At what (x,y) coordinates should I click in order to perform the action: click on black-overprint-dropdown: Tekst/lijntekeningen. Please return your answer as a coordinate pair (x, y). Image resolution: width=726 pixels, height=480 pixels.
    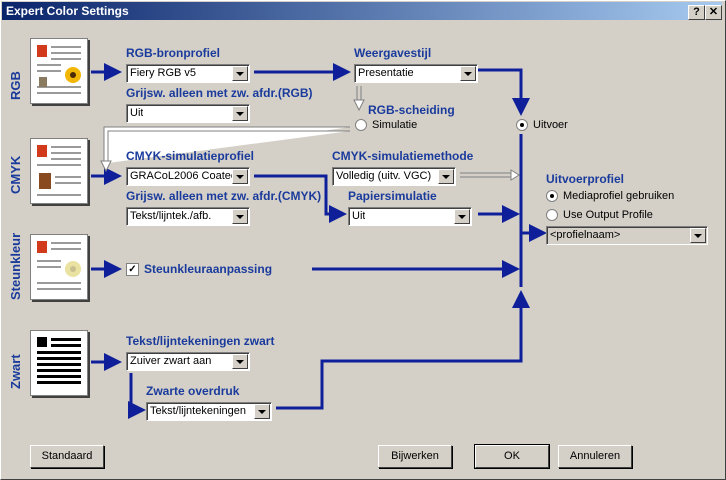
    Looking at the image, I should click on (209, 411).